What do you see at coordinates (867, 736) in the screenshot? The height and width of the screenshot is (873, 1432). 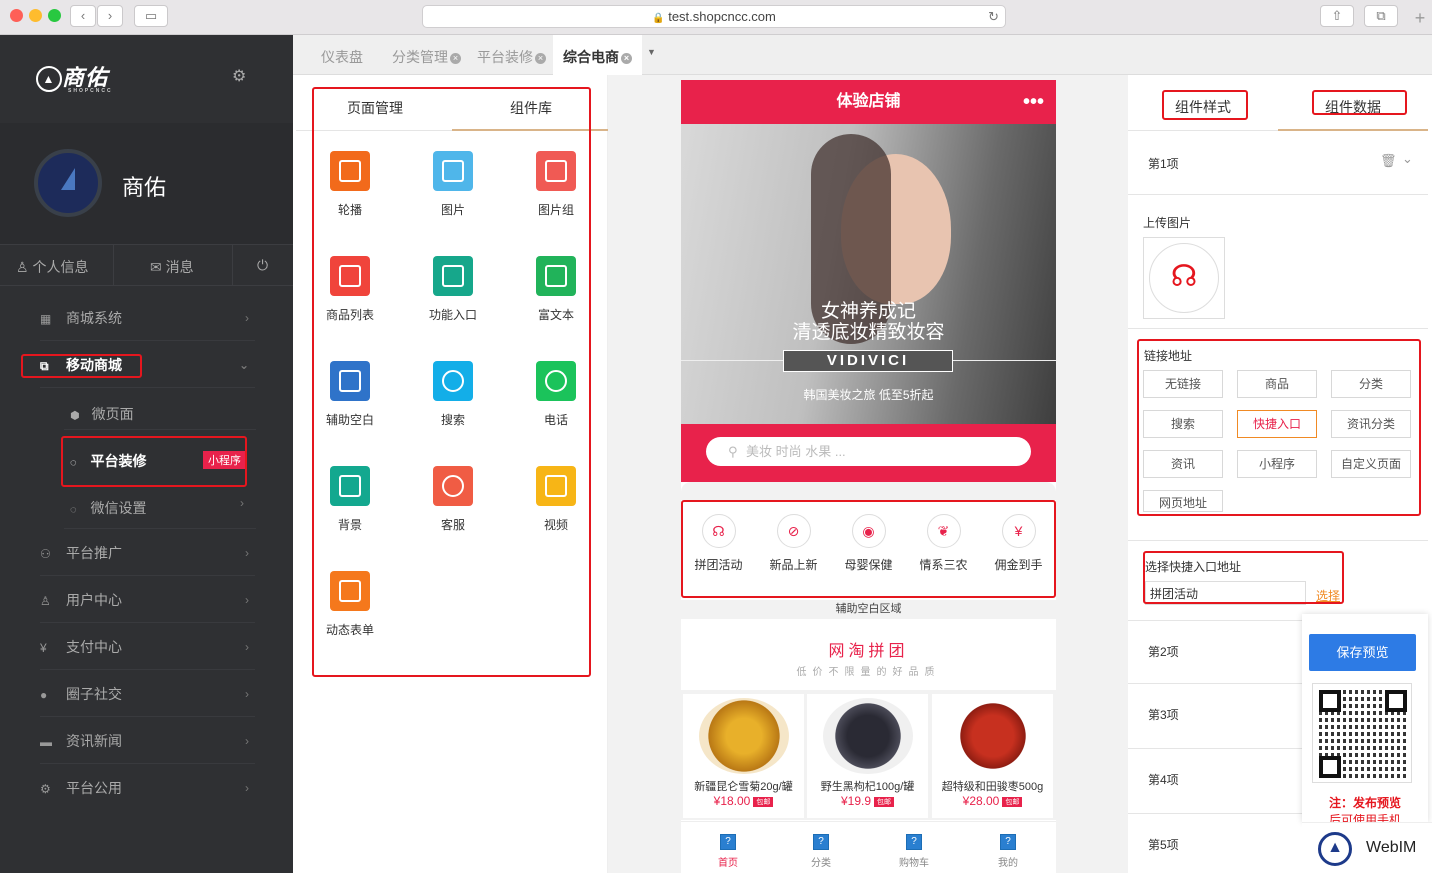 I see `product-image` at bounding box center [867, 736].